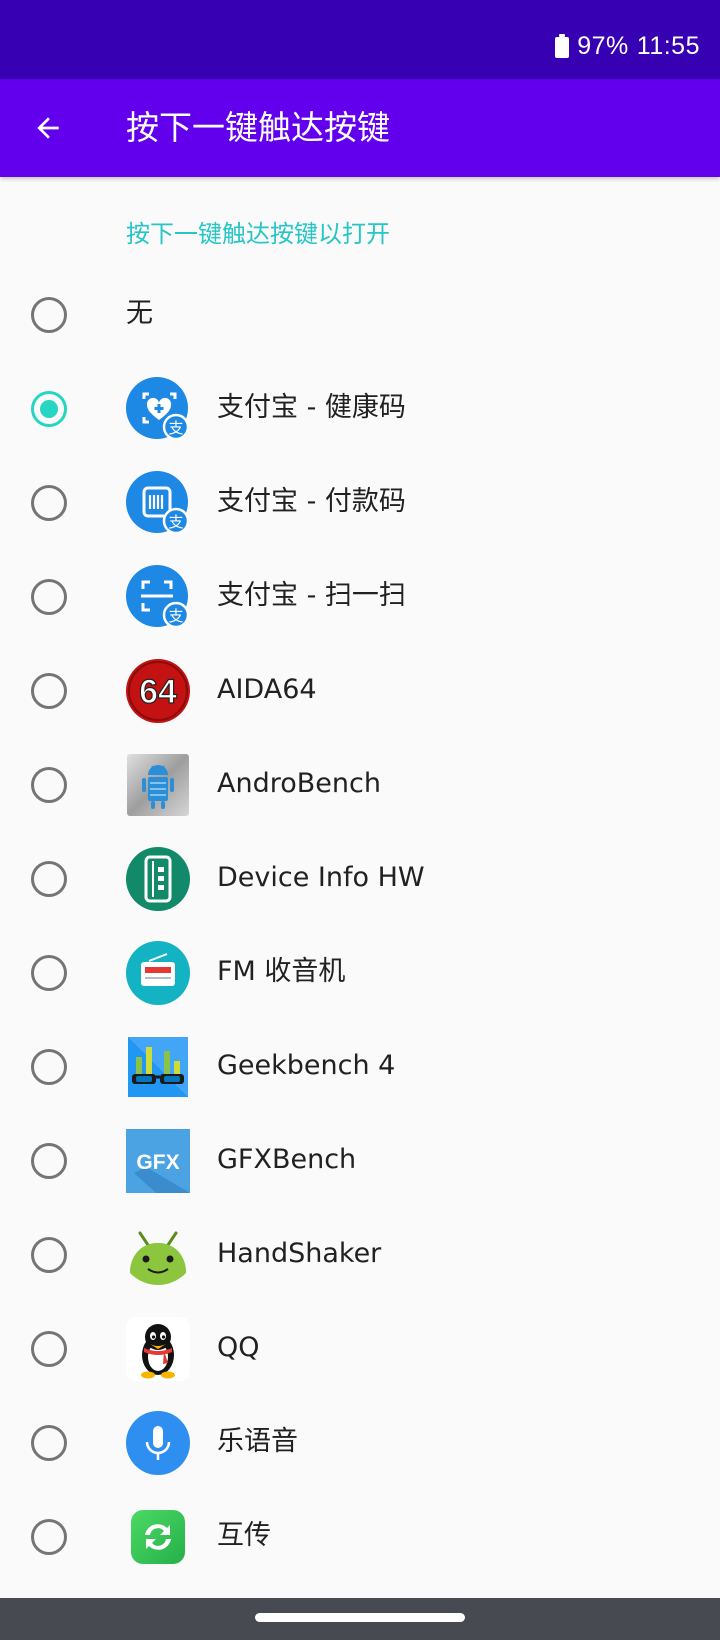  I want to click on option-alipay-scan: 支 支付宝 - 扫一扫, so click(360, 596).